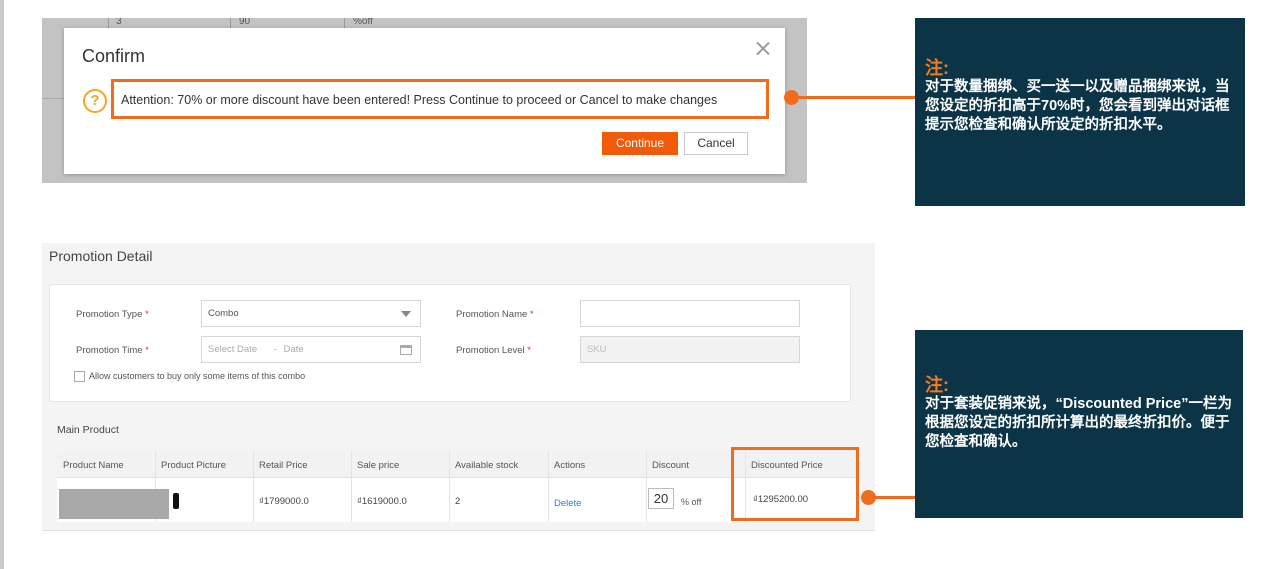 The image size is (1274, 569). I want to click on col-discount: Discount, so click(670, 465).